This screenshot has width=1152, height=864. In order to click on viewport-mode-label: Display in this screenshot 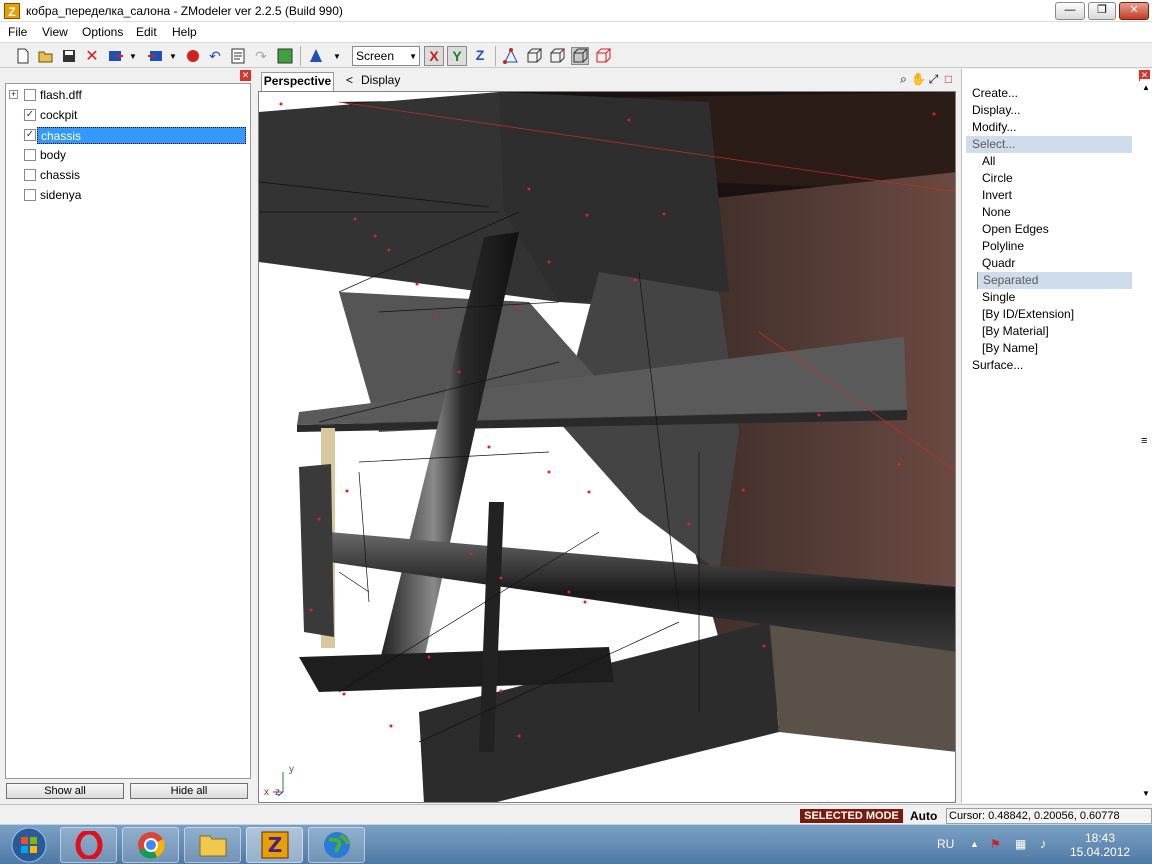, I will do `click(380, 80)`.